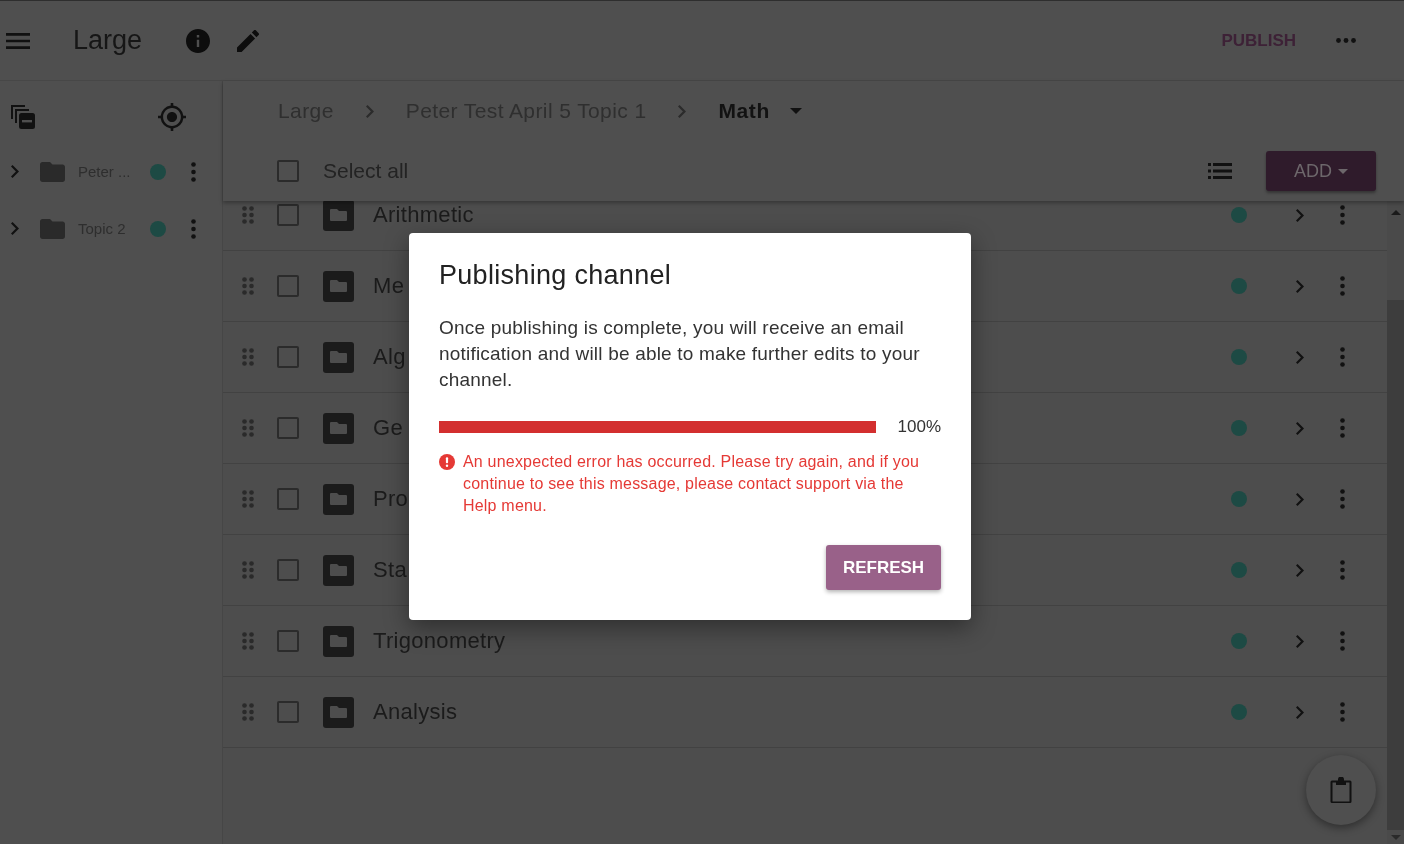  I want to click on channel-title: Large, so click(108, 40).